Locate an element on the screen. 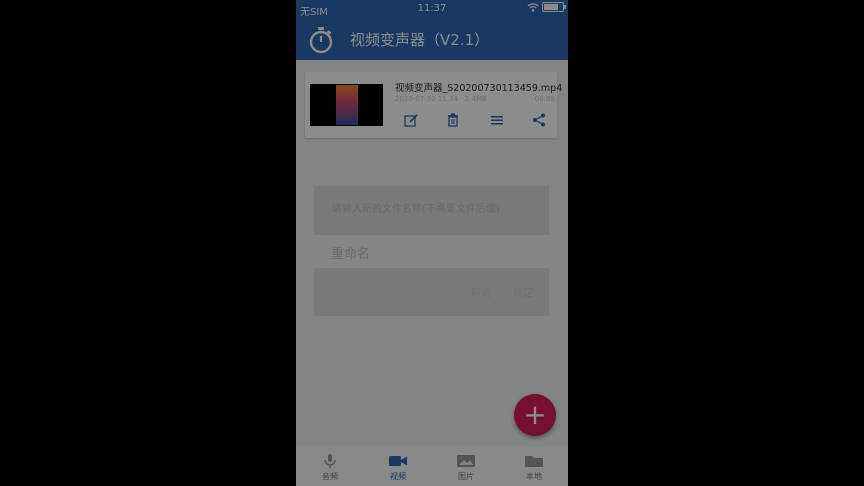  filename-input: 重命名 is located at coordinates (431, 251).